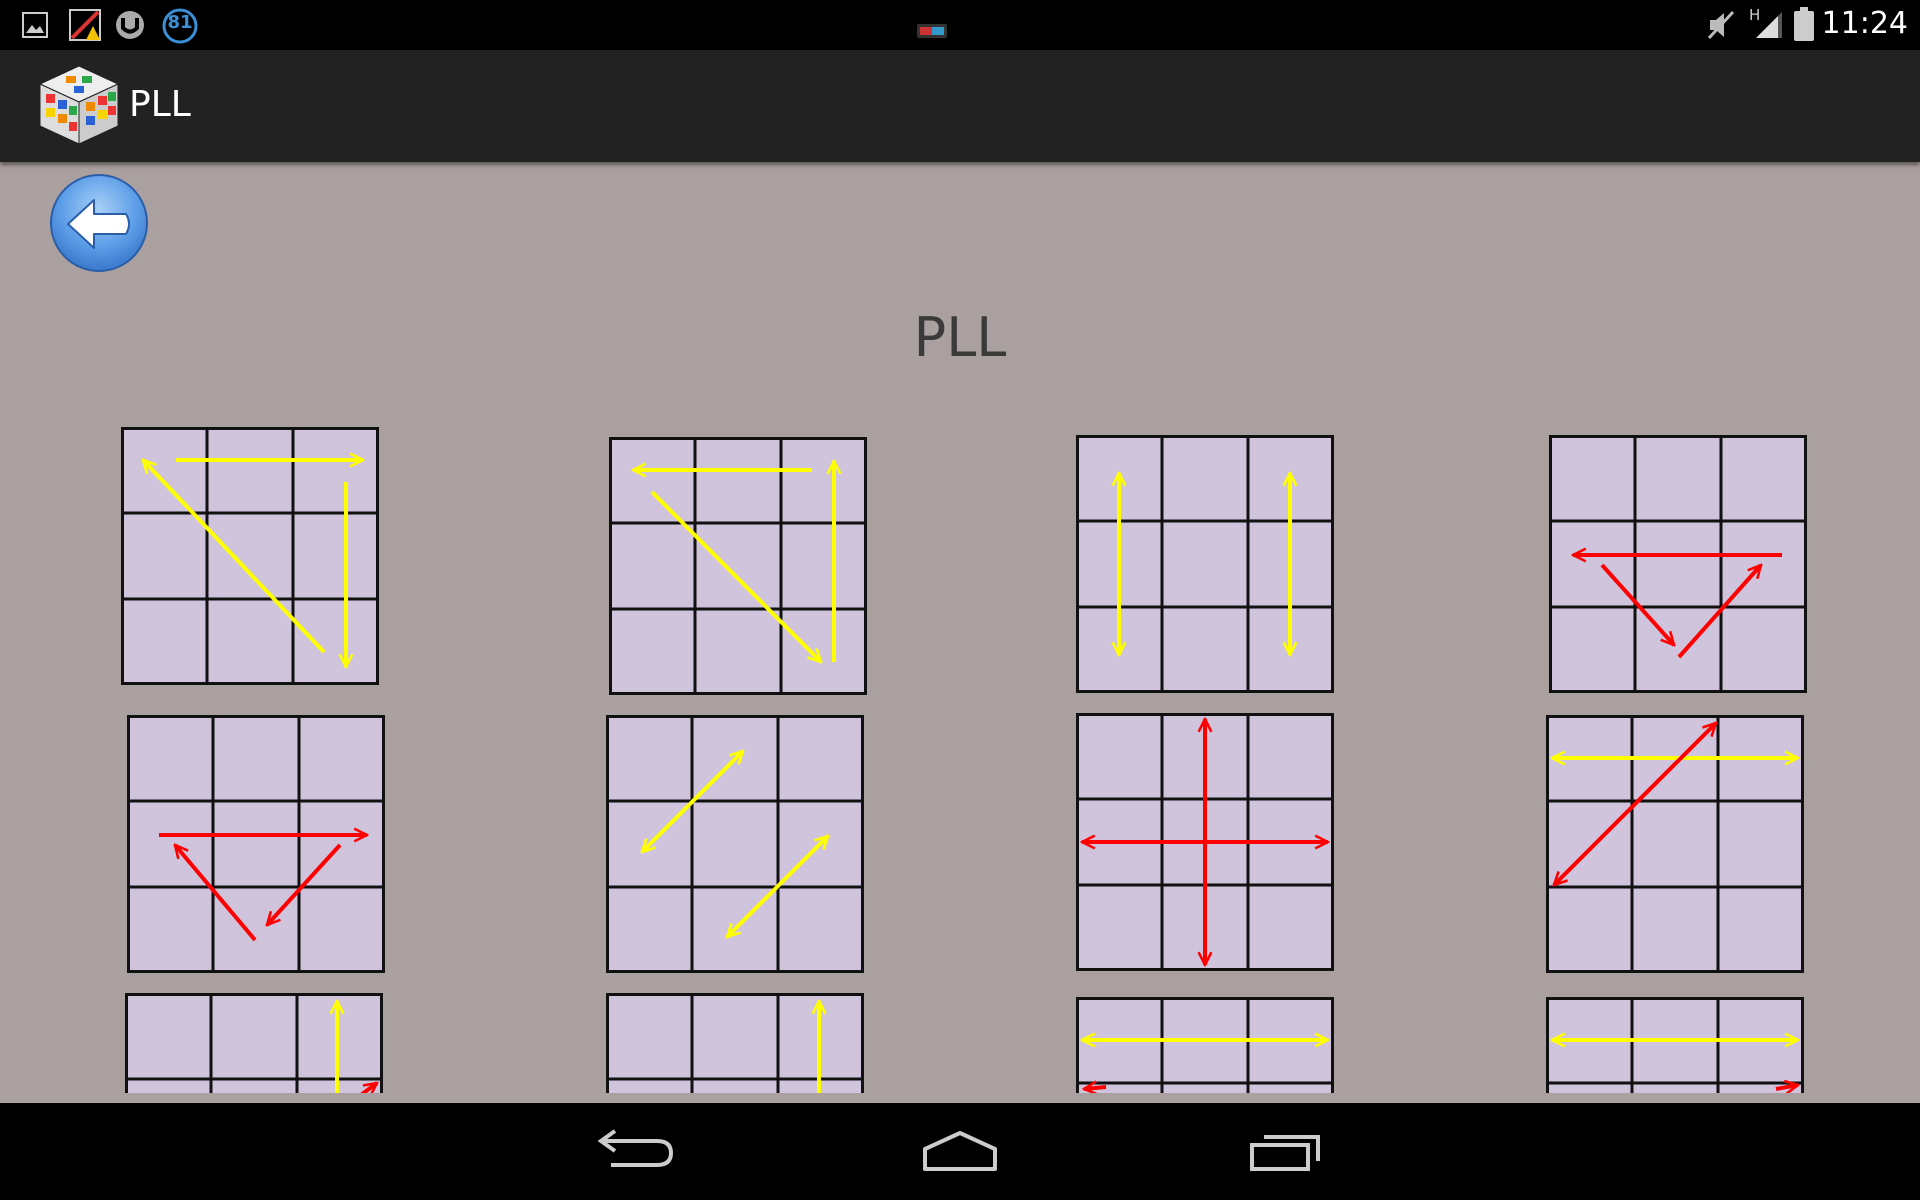 The image size is (1920, 1200). I want to click on action-bar-title: PLL, so click(160, 104).